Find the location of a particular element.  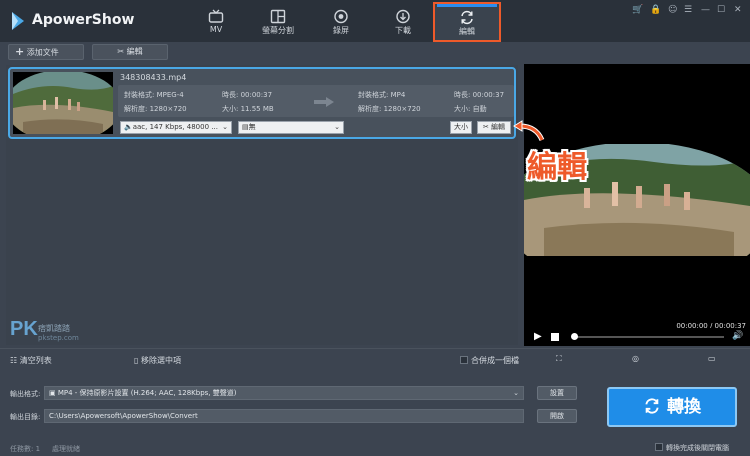

shutdown-label: 轉換完成後關閉電腦 is located at coordinates (697, 448).